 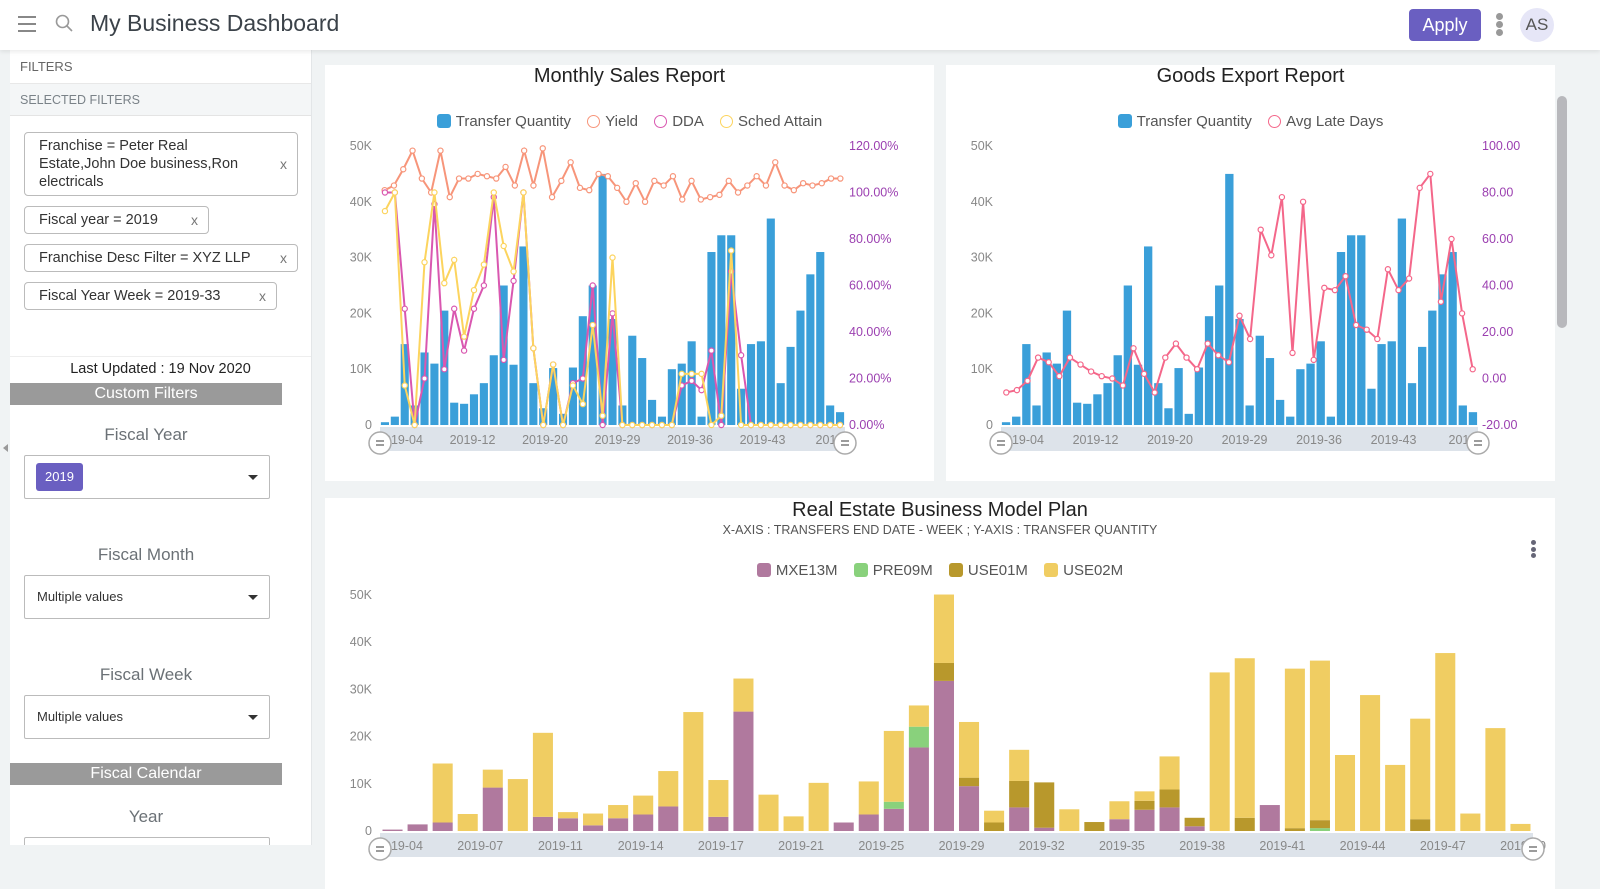 I want to click on fiscal-month-select: Multiple values, so click(x=147, y=597).